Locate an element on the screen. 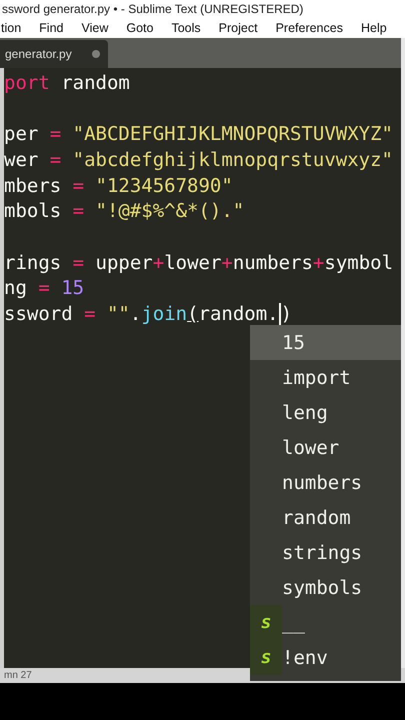 The image size is (405, 720). autocomplete-item: s !env is located at coordinates (325, 657).